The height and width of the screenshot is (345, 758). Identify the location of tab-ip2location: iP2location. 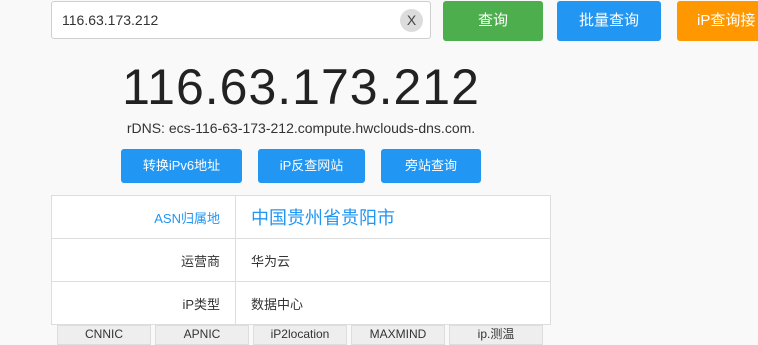
(300, 335).